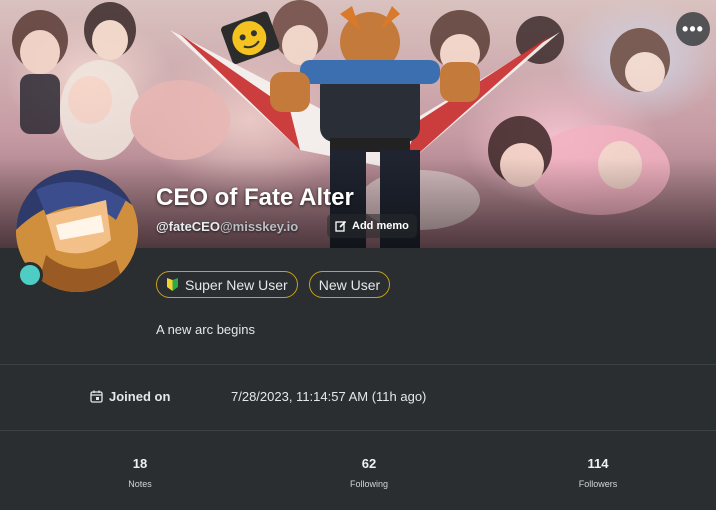 The width and height of the screenshot is (716, 510). Describe the element at coordinates (30, 275) in the screenshot. I see `online-status-indicator` at that location.